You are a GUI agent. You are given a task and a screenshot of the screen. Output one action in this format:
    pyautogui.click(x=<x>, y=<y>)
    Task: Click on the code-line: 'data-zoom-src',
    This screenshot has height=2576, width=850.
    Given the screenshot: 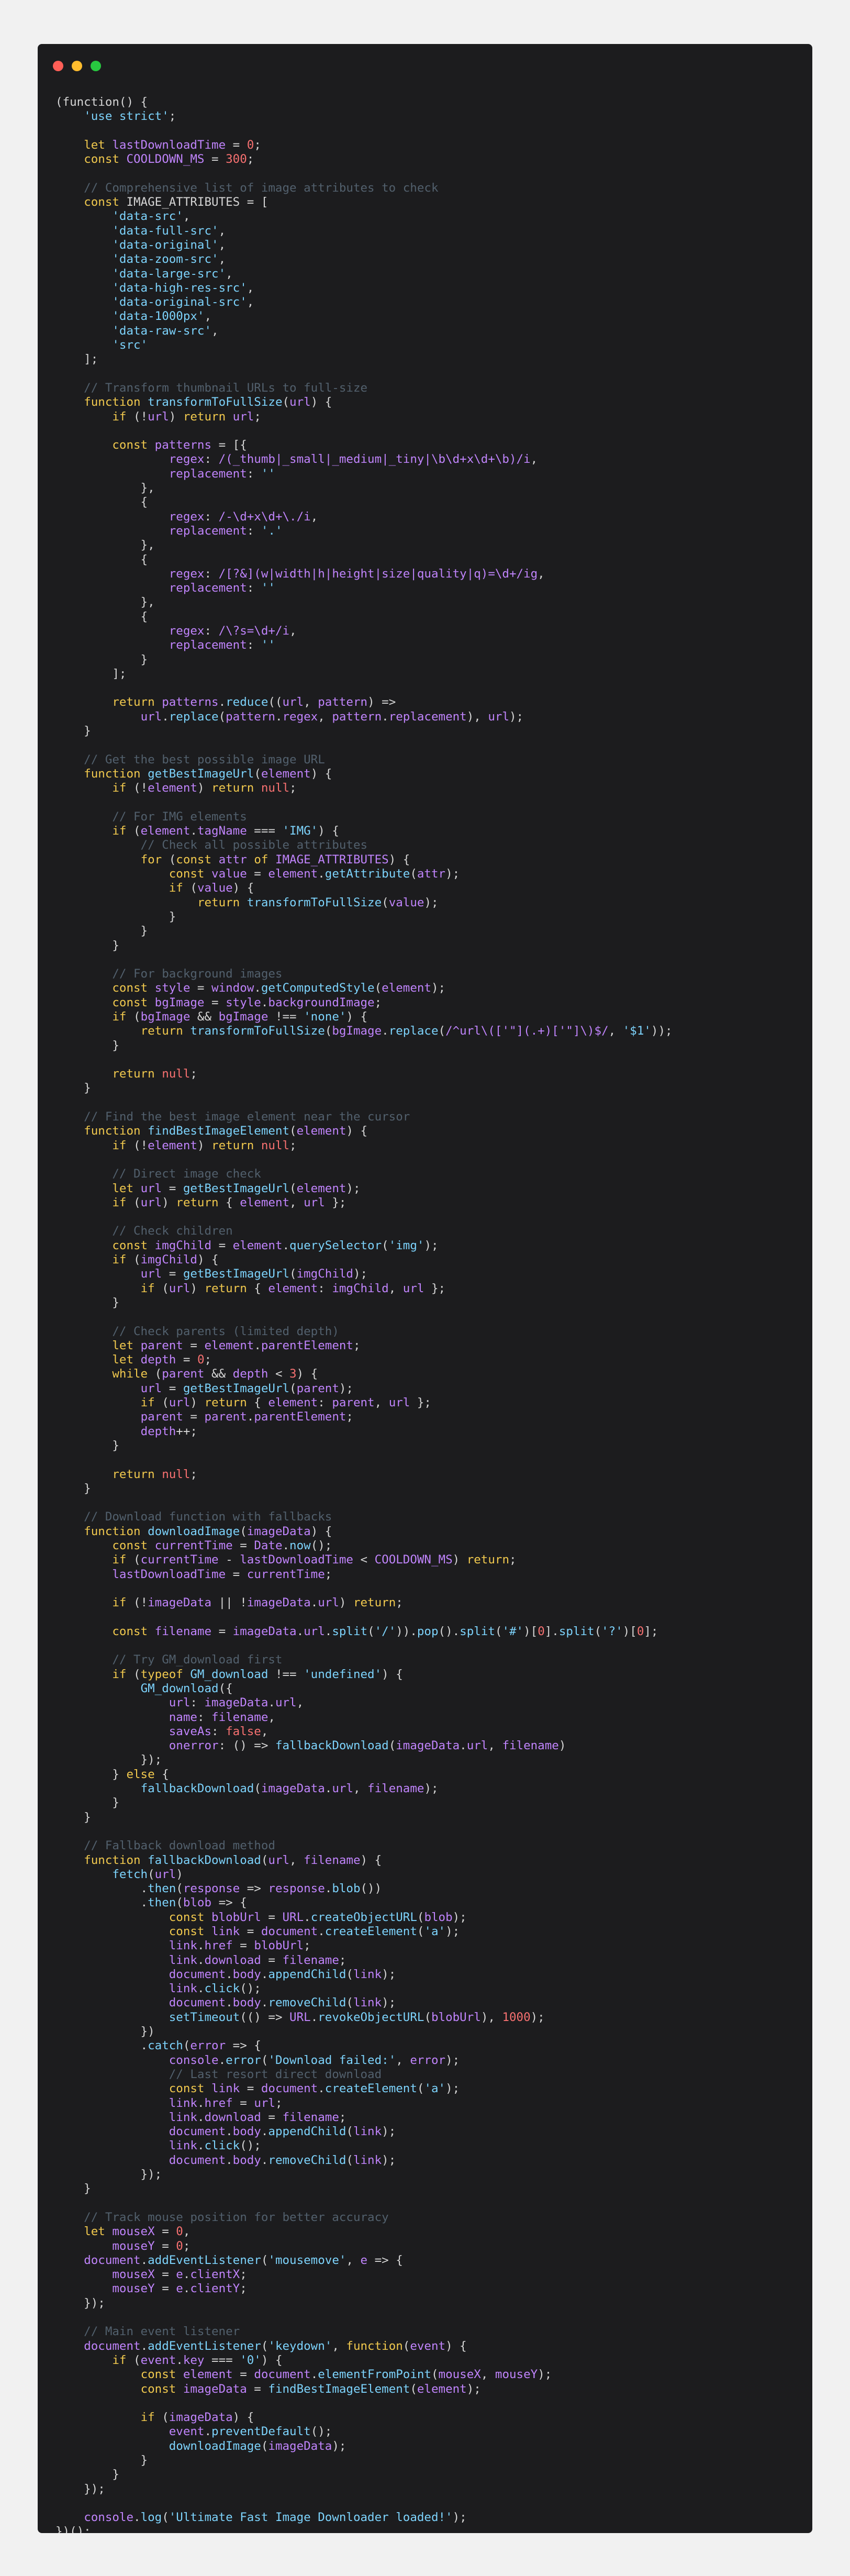 What is the action you would take?
    pyautogui.click(x=364, y=259)
    